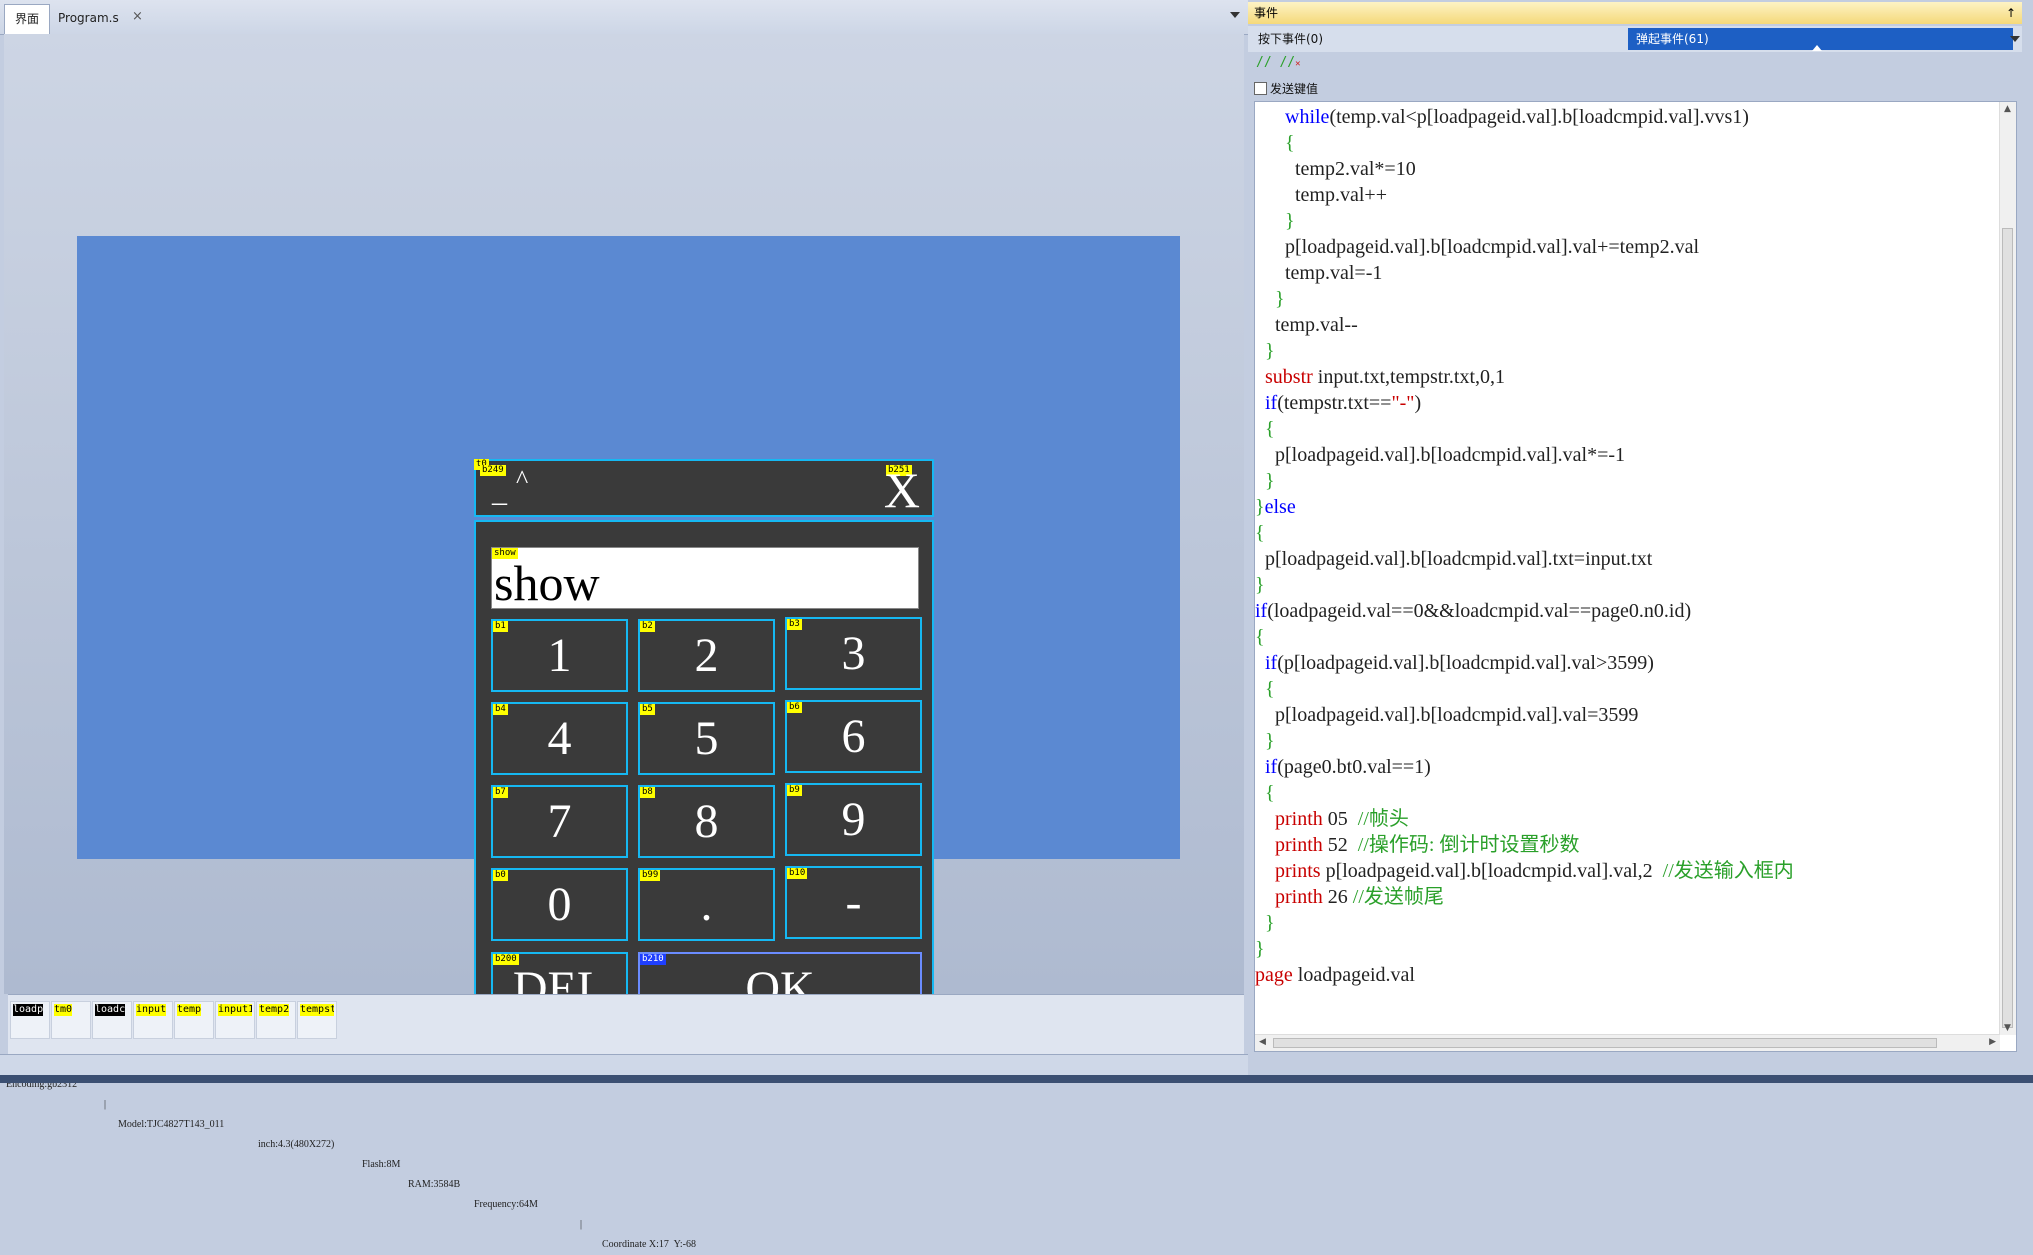  I want to click on key-2: b2 2, so click(706, 655).